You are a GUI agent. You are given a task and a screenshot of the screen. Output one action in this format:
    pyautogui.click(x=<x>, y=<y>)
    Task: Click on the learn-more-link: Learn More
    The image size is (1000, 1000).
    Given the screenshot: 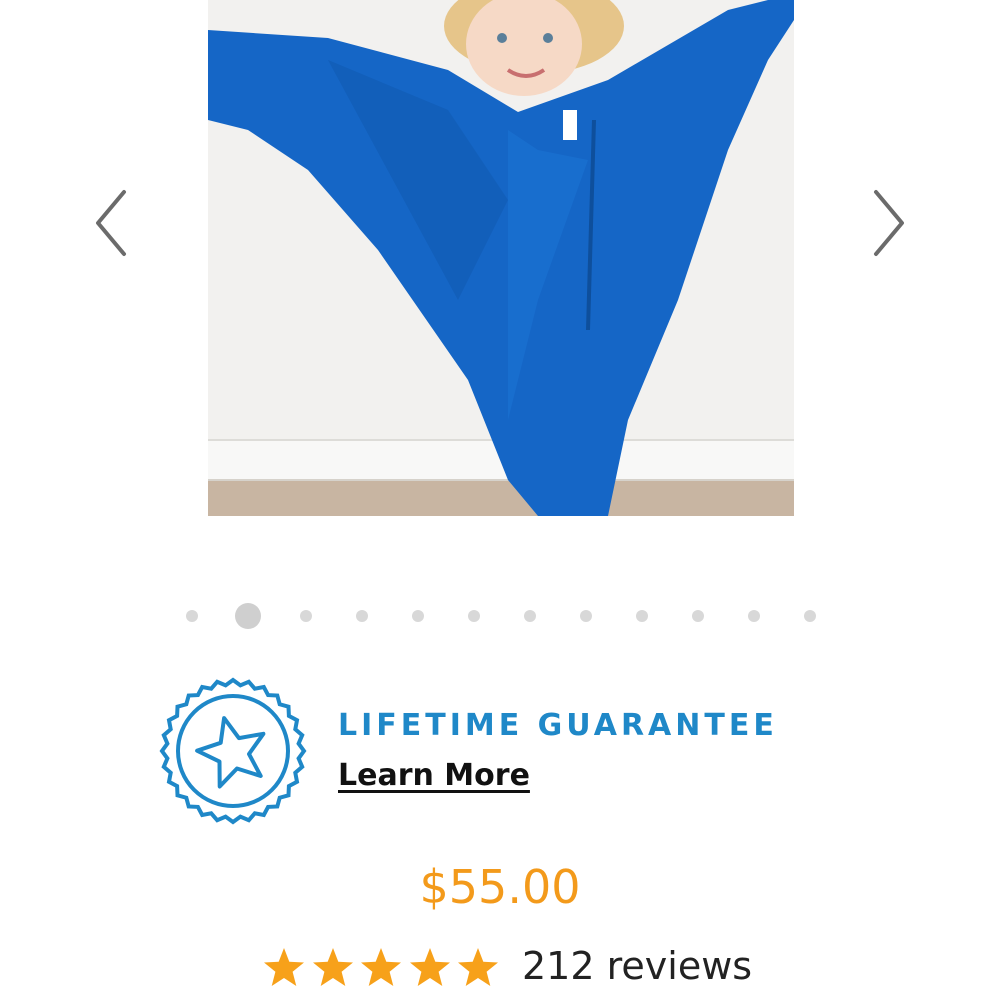 What is the action you would take?
    pyautogui.click(x=434, y=775)
    